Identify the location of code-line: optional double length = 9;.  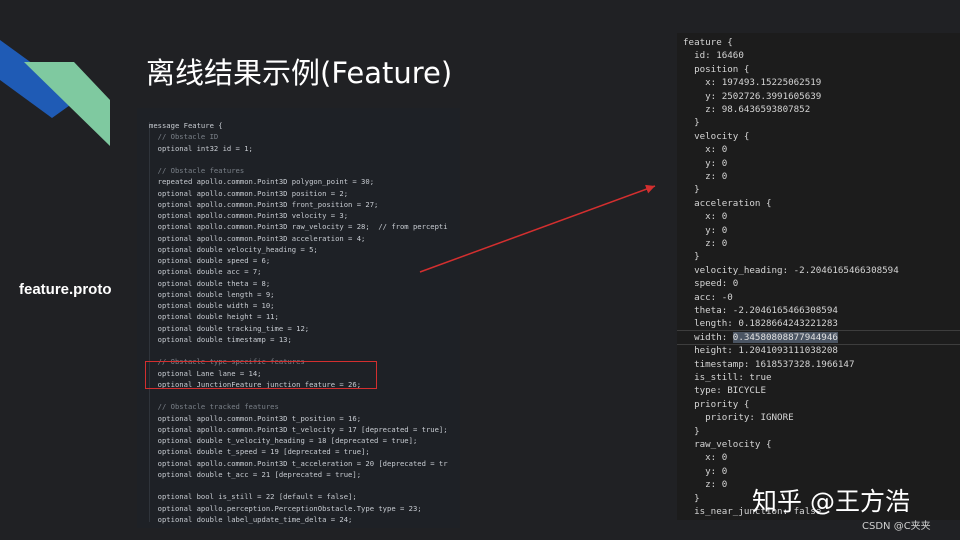
(212, 294).